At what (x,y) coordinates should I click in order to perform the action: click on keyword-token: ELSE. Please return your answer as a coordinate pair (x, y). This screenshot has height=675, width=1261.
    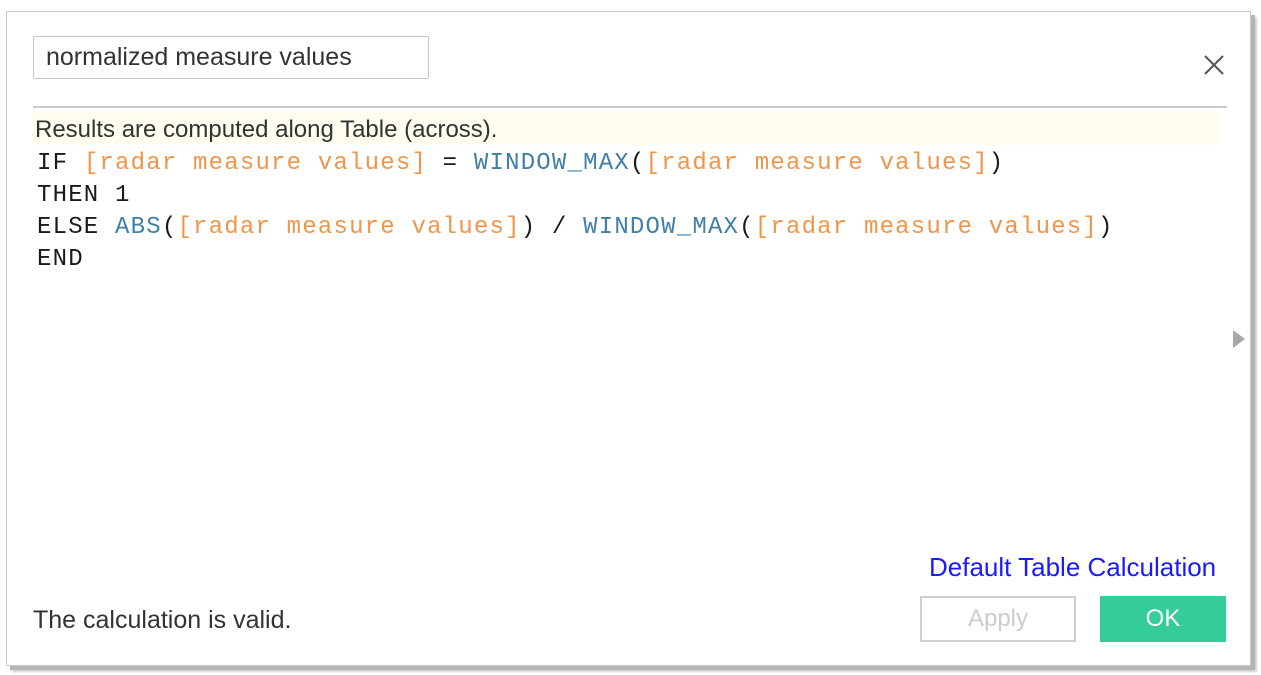
    Looking at the image, I should click on (76, 227).